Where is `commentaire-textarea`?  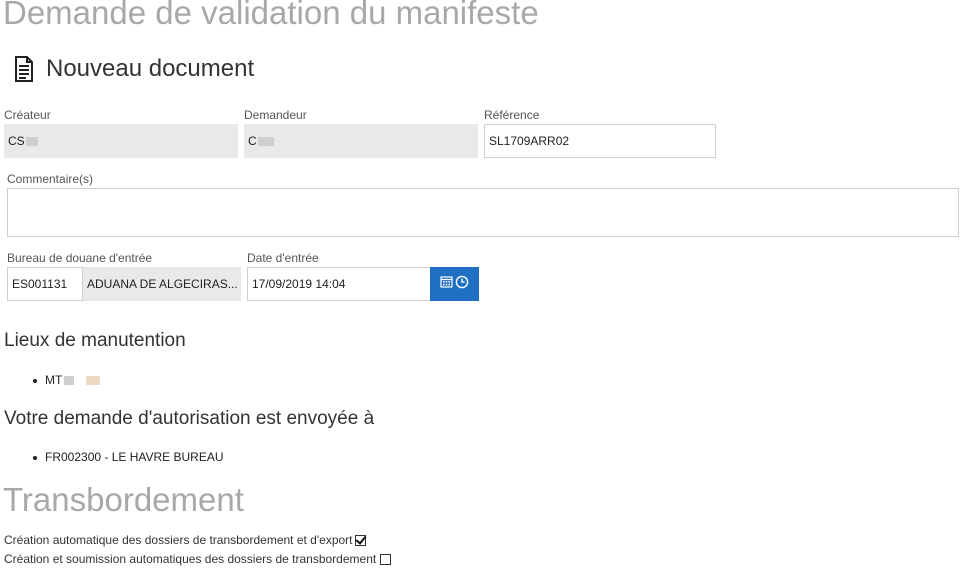 commentaire-textarea is located at coordinates (483, 212).